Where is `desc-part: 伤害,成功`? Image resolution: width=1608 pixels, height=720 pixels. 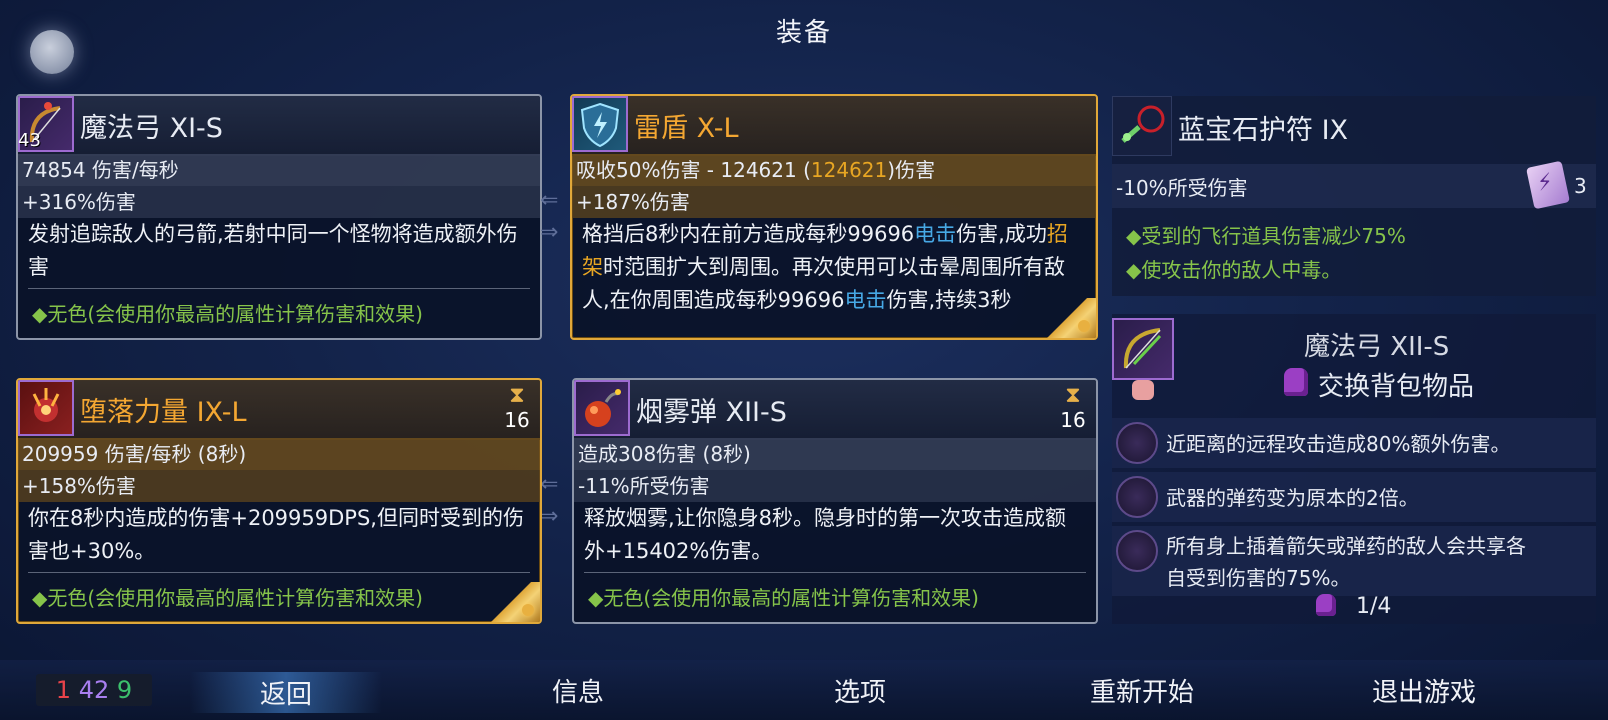
desc-part: 伤害,成功 is located at coordinates (1001, 234).